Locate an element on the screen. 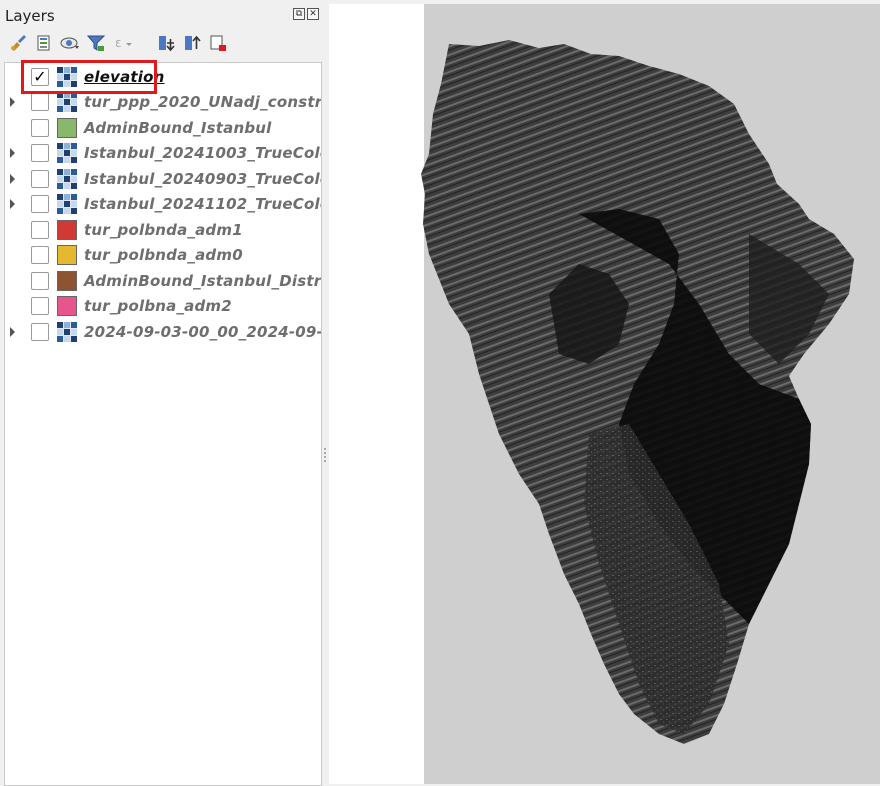 This screenshot has width=880, height=786. layer-row: Istanbul_20240903_TrueColor is located at coordinates (163, 179).